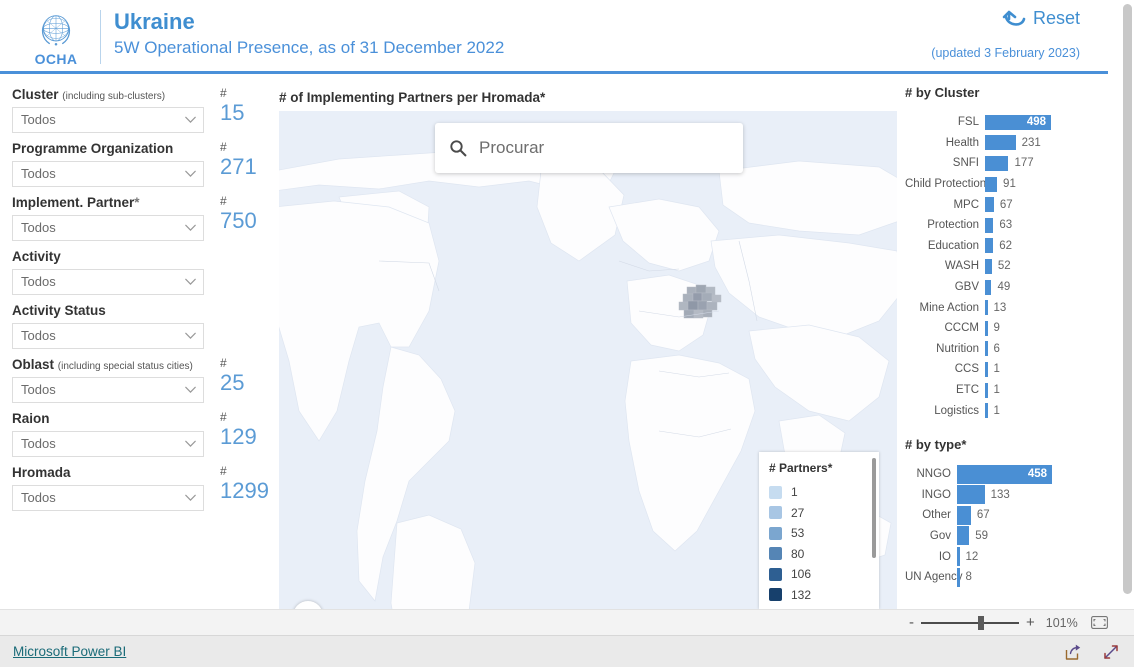 This screenshot has height=667, width=1134. Describe the element at coordinates (1041, 18) in the screenshot. I see `reset-button: Reset` at that location.